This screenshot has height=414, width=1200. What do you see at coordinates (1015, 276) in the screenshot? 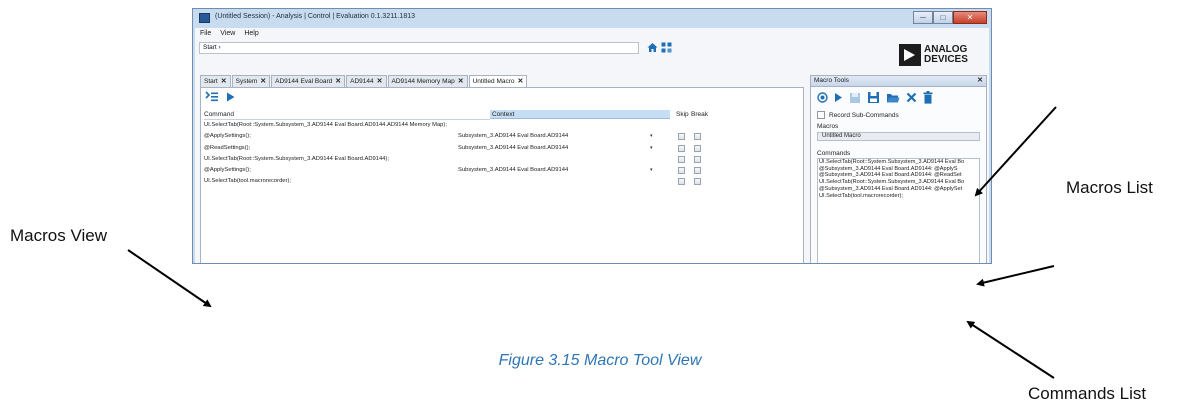
I see `arrow-macros-list-lower` at bounding box center [1015, 276].